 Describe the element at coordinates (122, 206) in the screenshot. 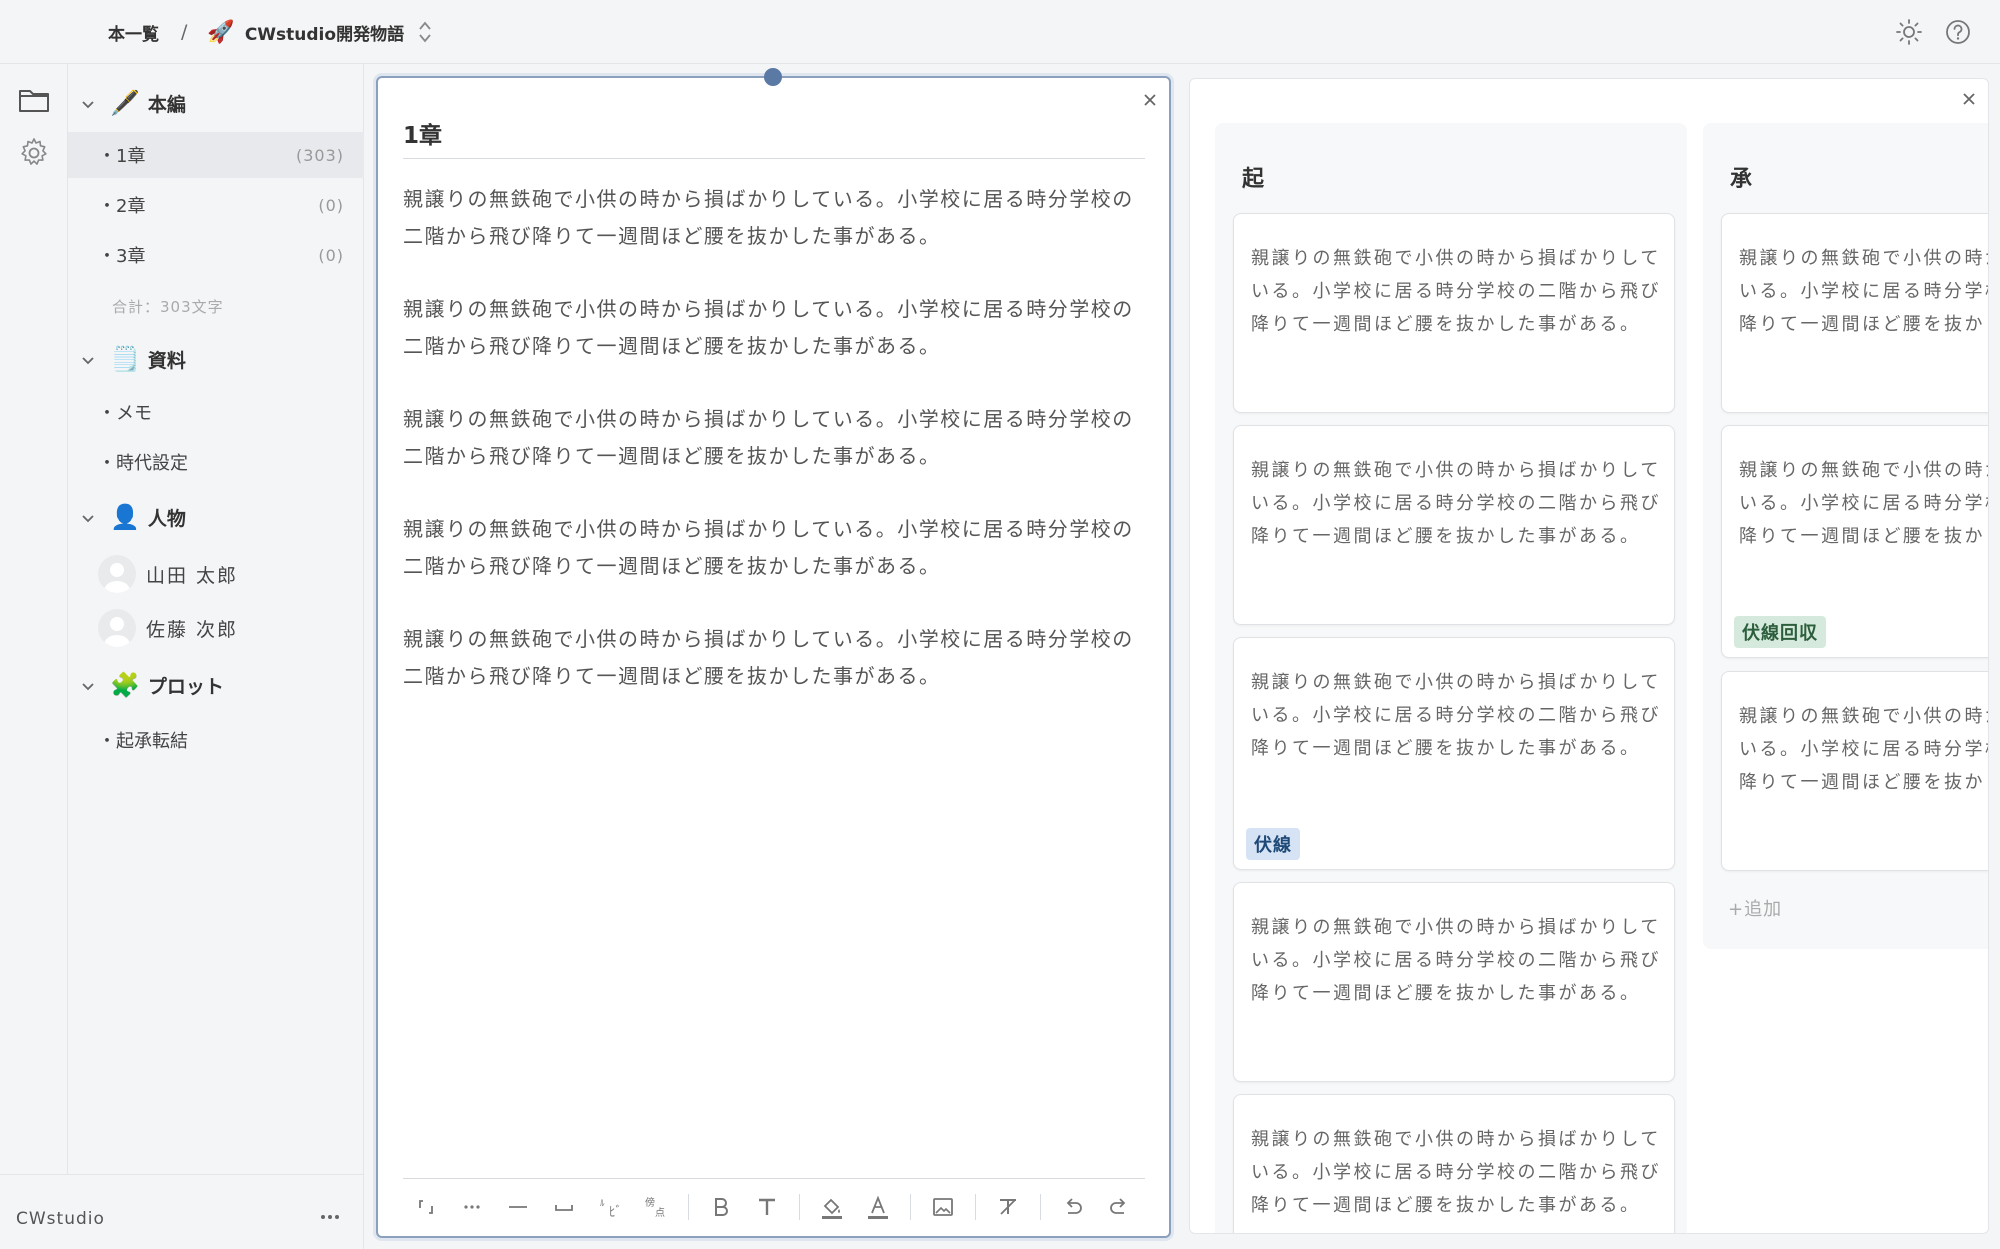

I see `chapter-label: ・2章` at that location.